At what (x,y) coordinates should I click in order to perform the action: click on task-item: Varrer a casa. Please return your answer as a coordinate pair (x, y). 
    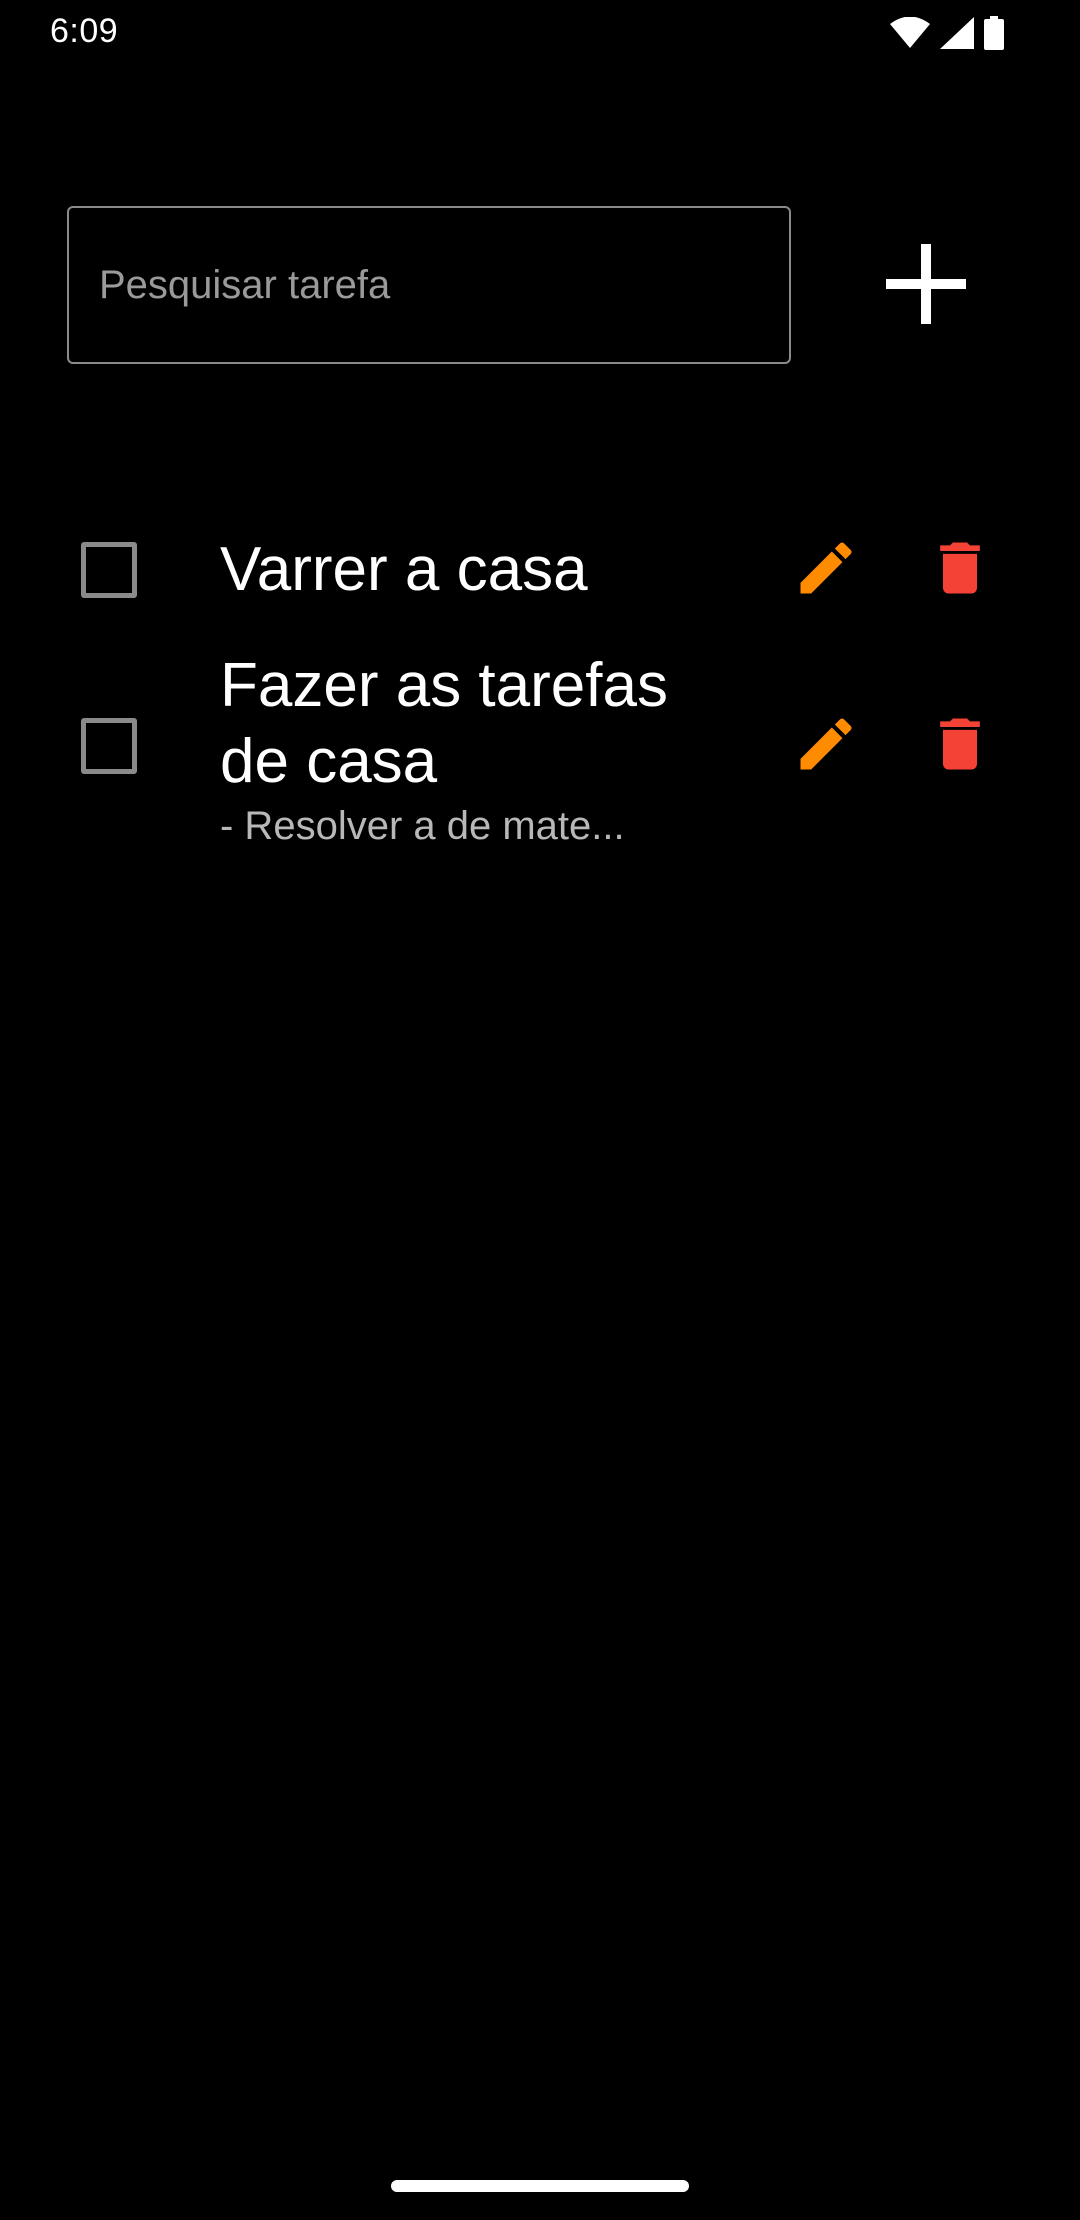
    Looking at the image, I should click on (540, 570).